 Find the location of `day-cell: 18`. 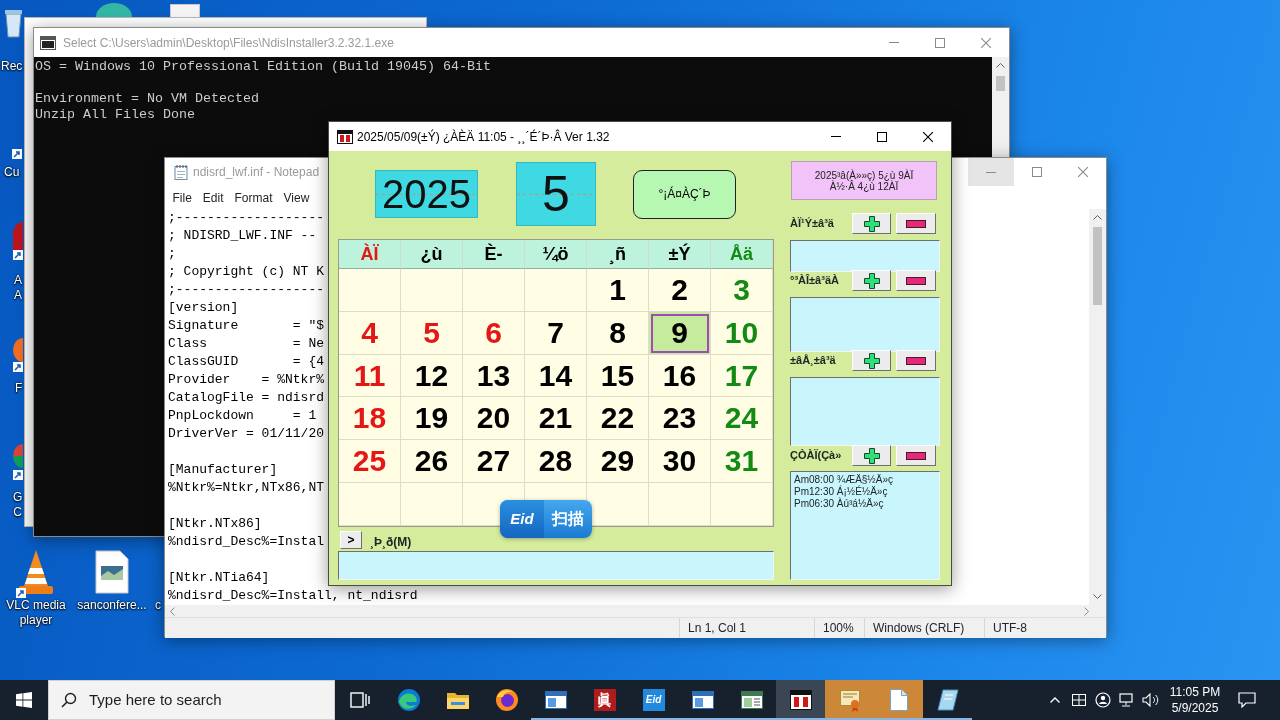

day-cell: 18 is located at coordinates (370, 419).